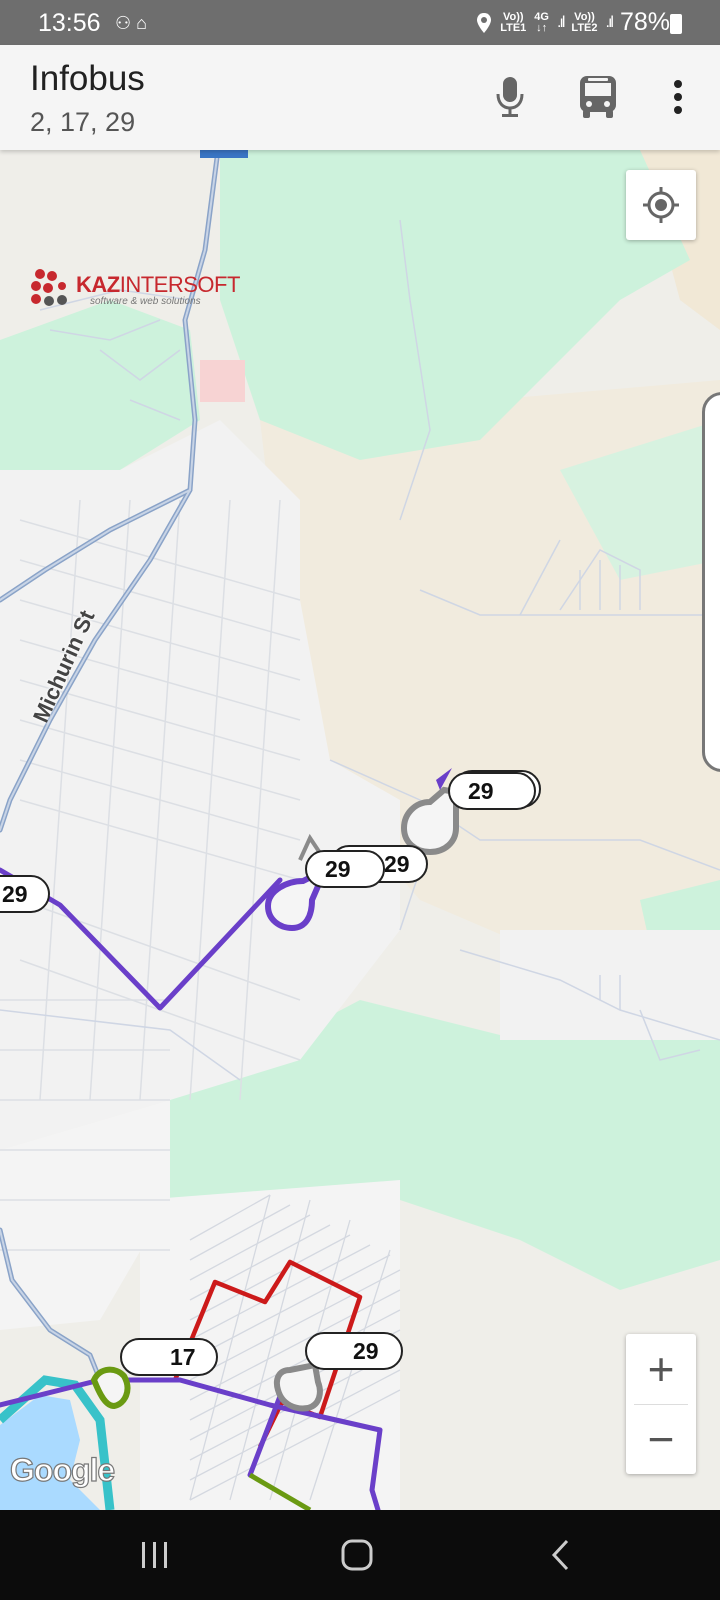  I want to click on voice-search-button, so click(510, 97).